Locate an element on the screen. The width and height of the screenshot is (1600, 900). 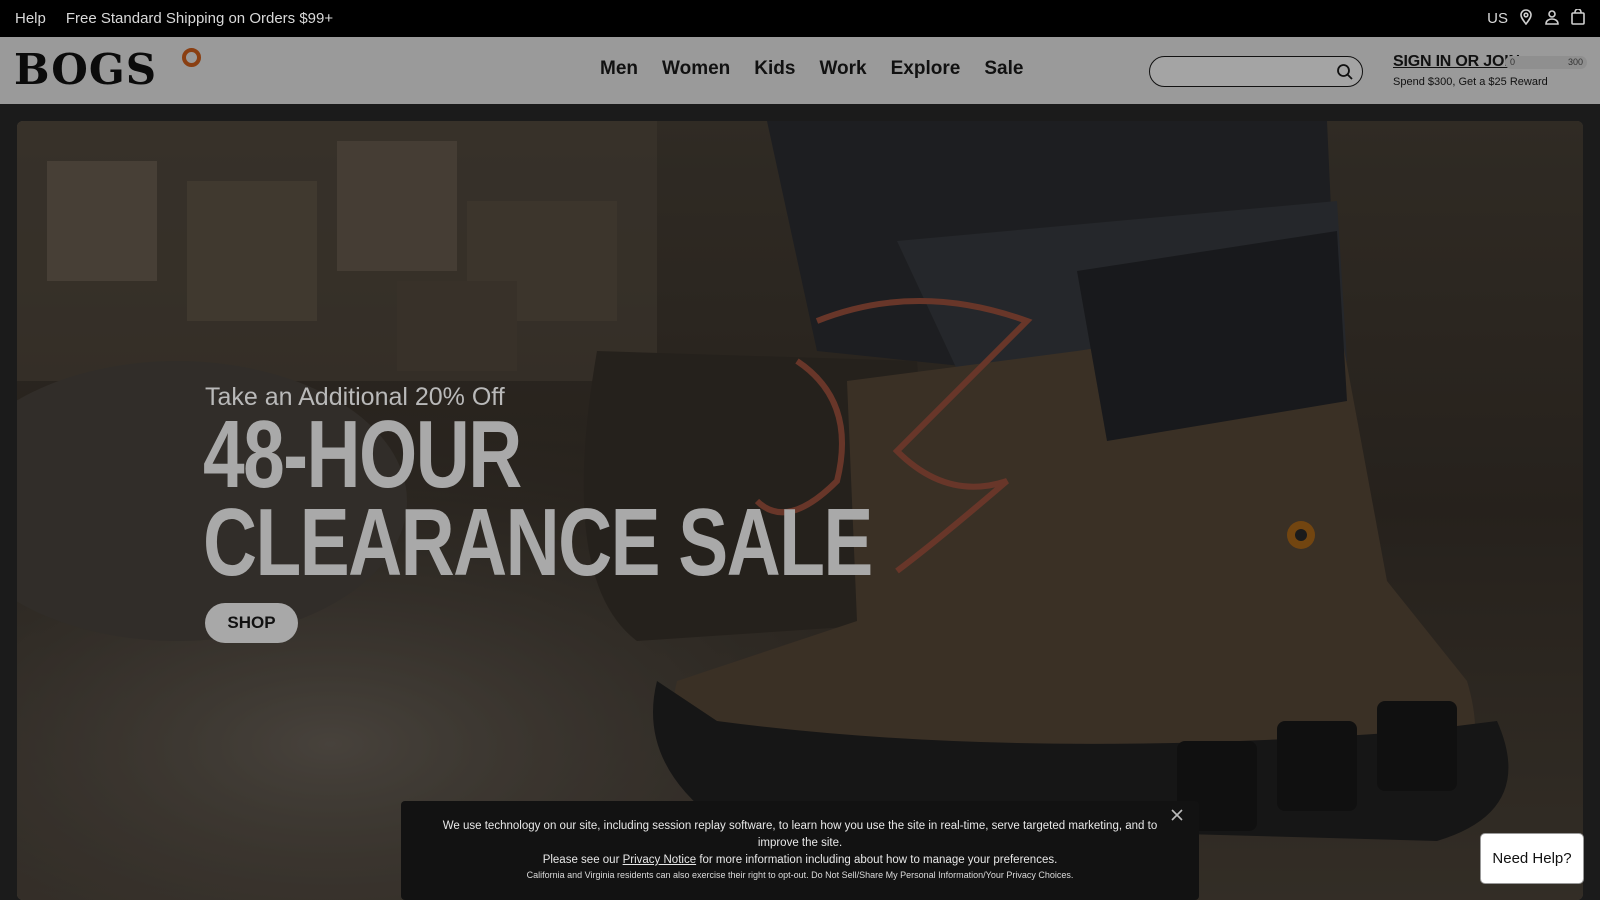
privacy-notice-link: Privacy Notice is located at coordinates (660, 860).